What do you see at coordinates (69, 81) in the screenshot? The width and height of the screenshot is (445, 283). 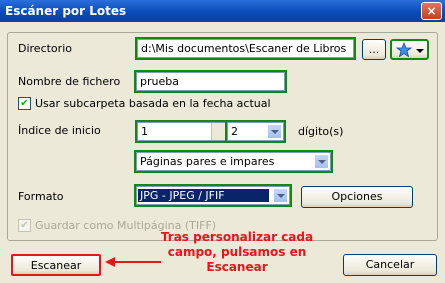 I see `nombre-label: Nombre de fichero` at bounding box center [69, 81].